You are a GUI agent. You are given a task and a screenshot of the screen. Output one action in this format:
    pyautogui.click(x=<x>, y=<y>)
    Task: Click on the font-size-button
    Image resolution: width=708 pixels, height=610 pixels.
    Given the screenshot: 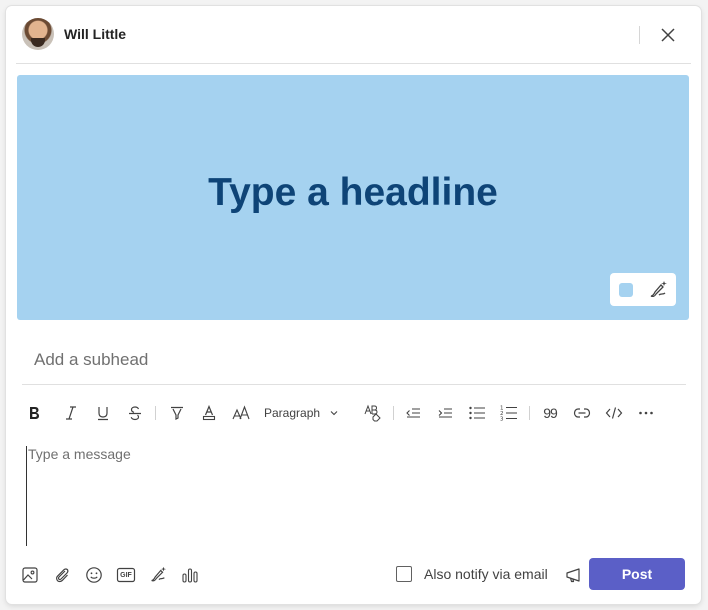 What is the action you would take?
    pyautogui.click(x=241, y=413)
    